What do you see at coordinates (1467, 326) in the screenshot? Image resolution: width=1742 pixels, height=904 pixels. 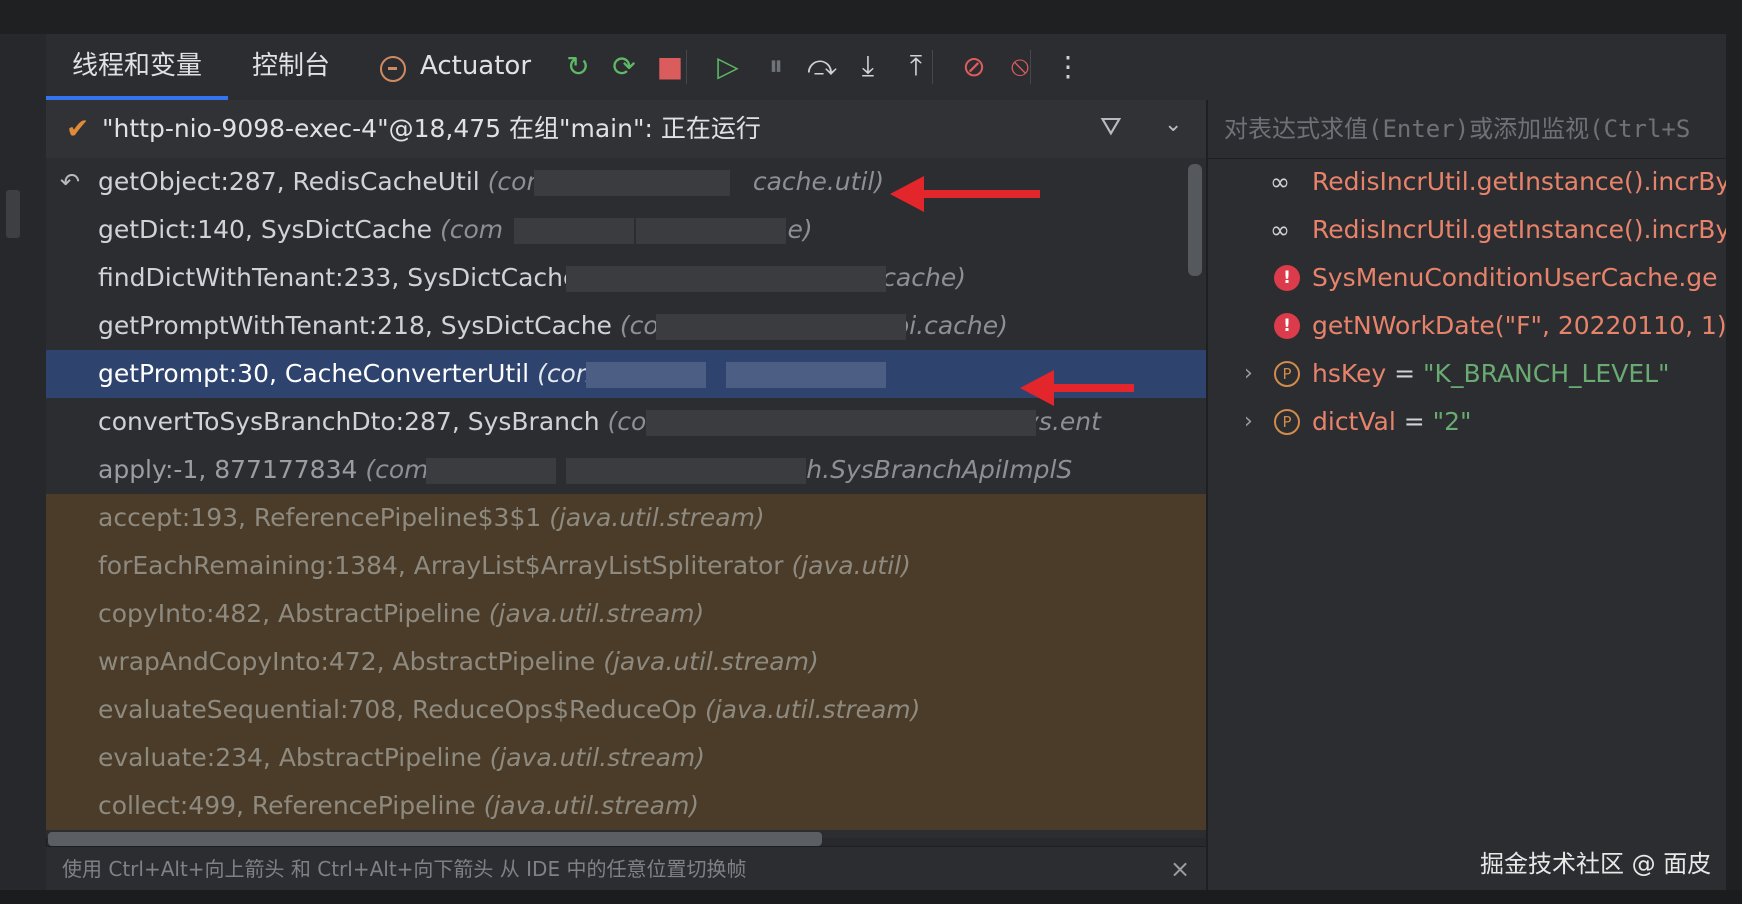 I see `watch-row: ! getNWorkDate("F", 20220110, 1)` at bounding box center [1467, 326].